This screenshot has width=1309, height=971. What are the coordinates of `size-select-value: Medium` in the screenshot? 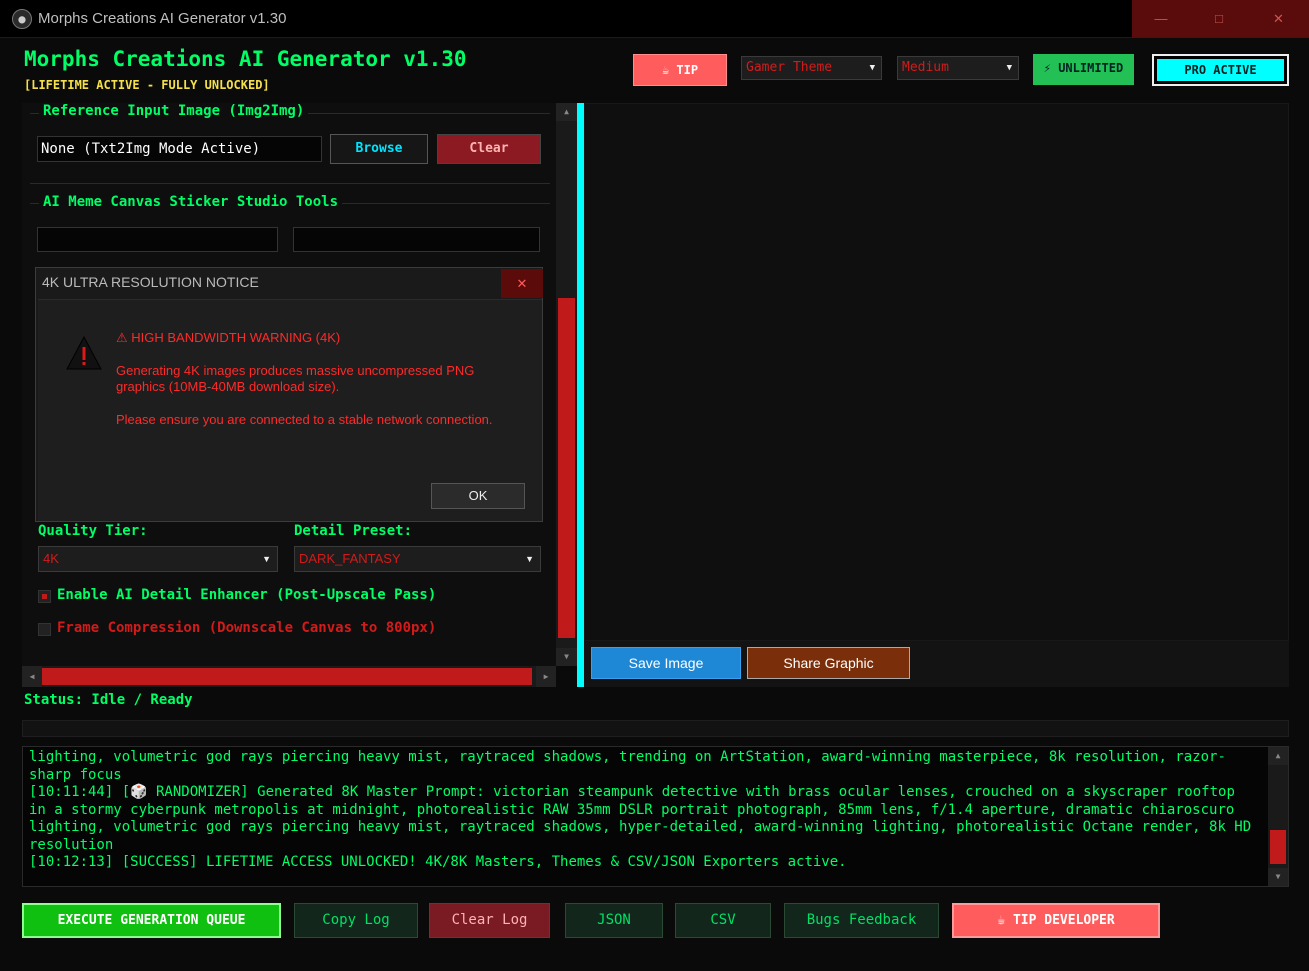 It's located at (925, 67).